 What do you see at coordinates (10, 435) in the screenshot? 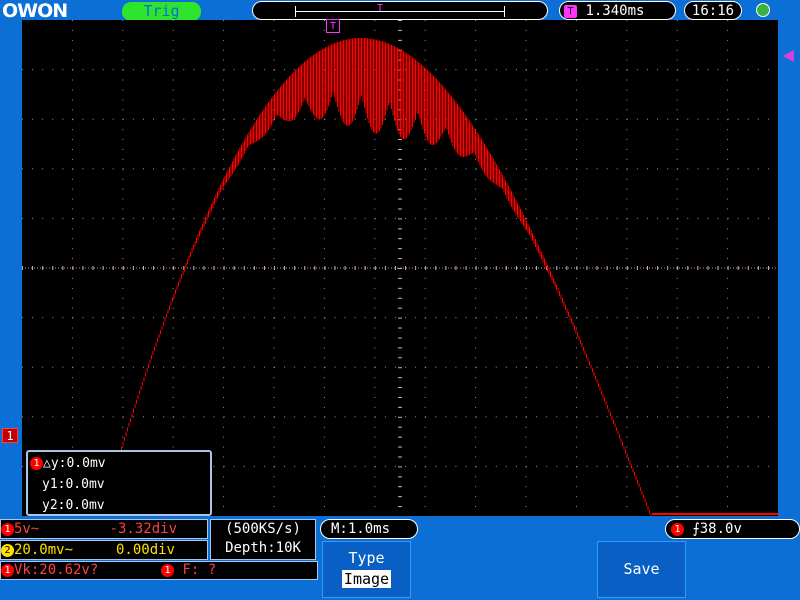
I see `ch1-ground-marker: 1` at bounding box center [10, 435].